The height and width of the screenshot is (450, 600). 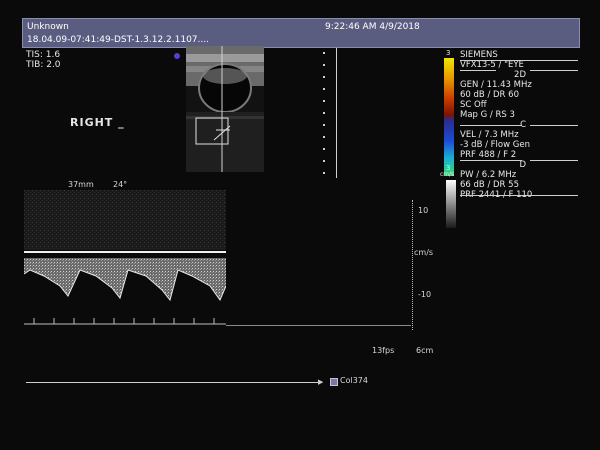 I want to click on velocity-scale-axis, so click(x=414, y=265).